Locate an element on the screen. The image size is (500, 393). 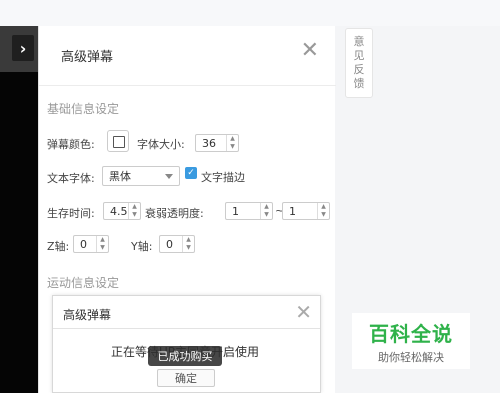
font-family-select: 黑体 is located at coordinates (141, 176).